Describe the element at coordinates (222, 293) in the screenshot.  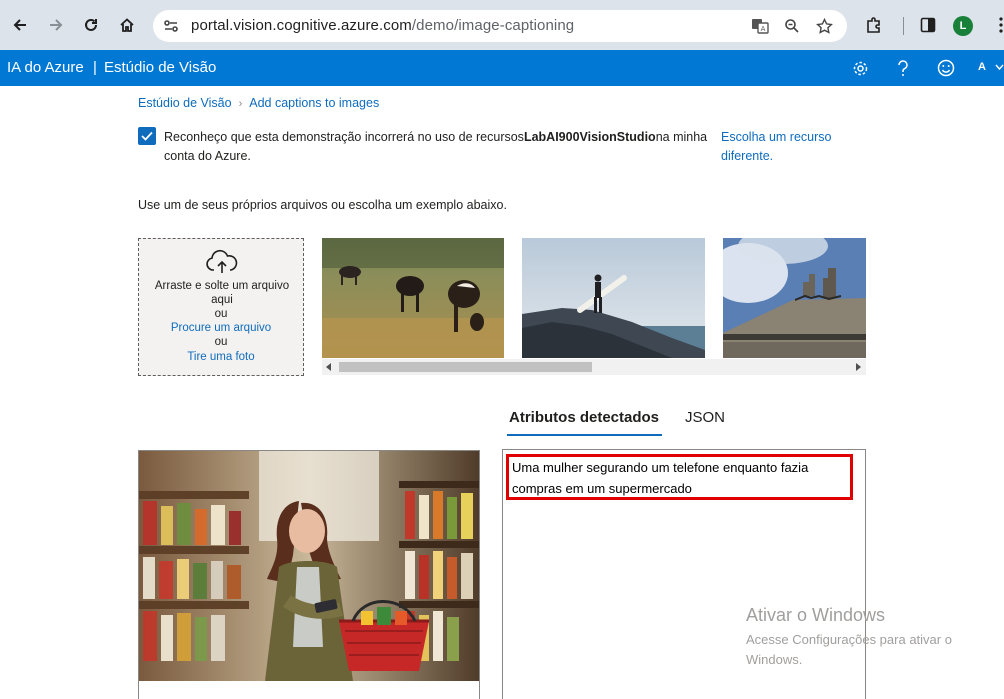
I see `drag-drop-text: Arraste e solte um arquivo aqui` at that location.